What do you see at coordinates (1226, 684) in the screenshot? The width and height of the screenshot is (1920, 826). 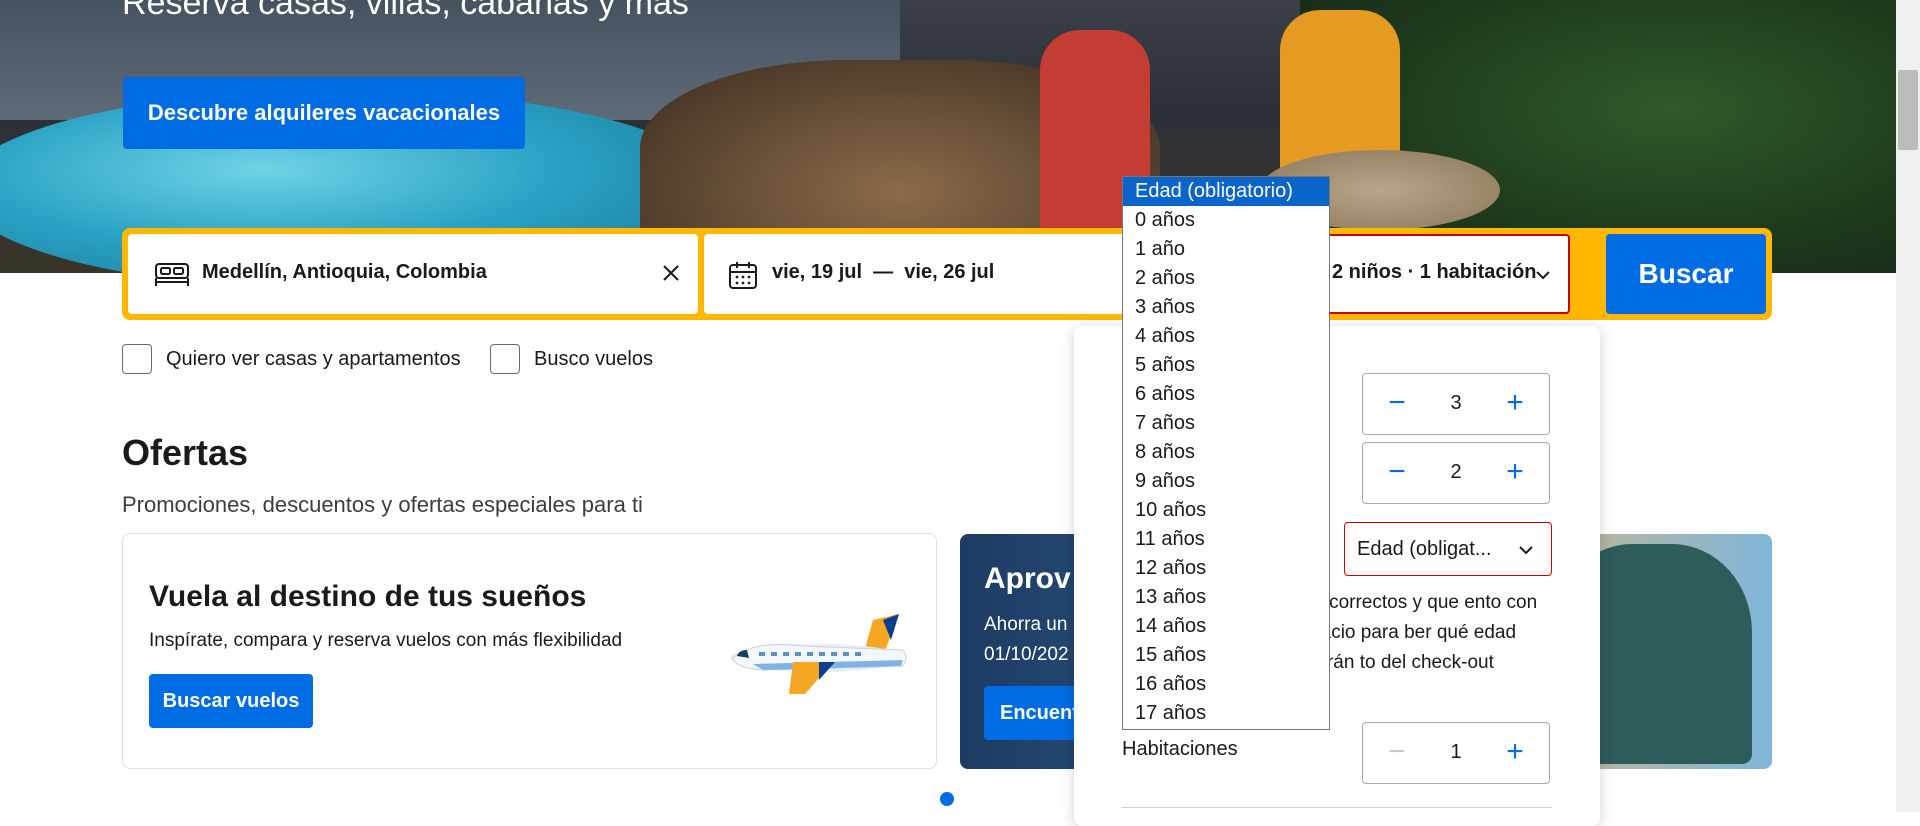 I see `age-option: 16 años` at bounding box center [1226, 684].